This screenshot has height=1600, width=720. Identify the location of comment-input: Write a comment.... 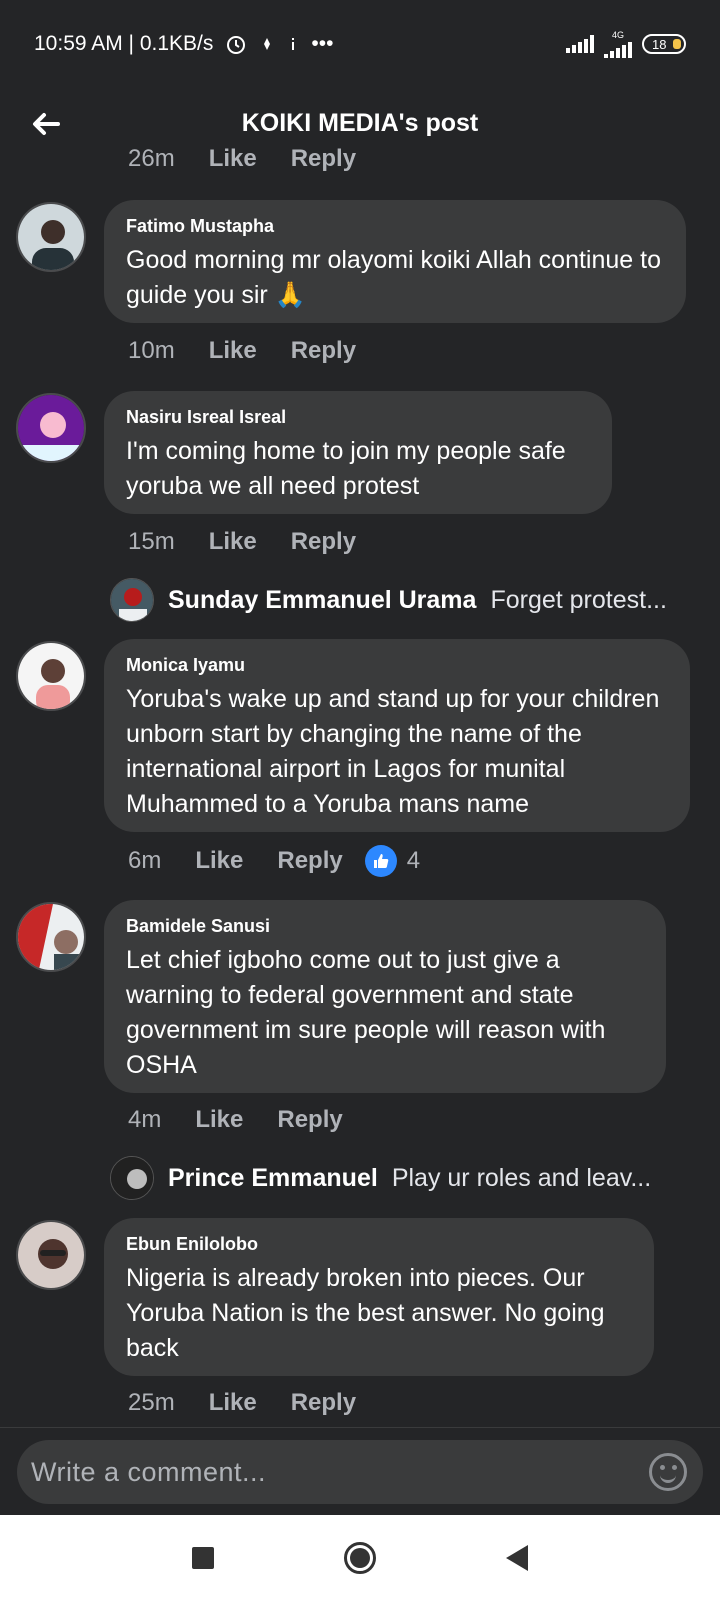
(360, 1472).